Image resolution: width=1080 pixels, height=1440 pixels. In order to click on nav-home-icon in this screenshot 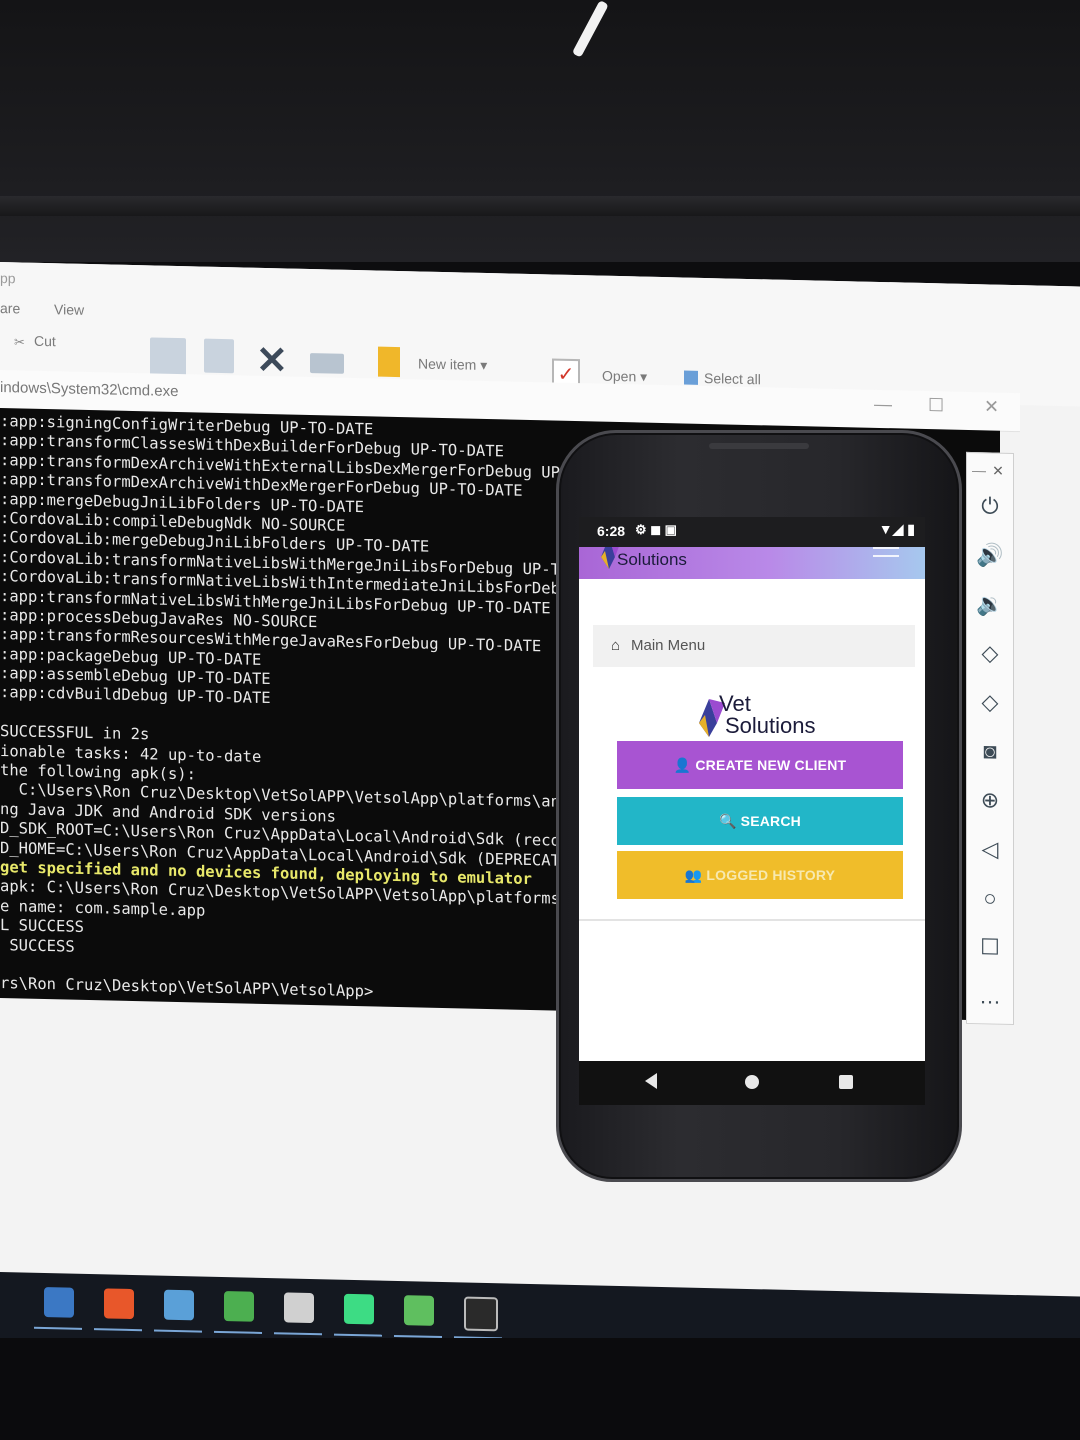, I will do `click(752, 1082)`.